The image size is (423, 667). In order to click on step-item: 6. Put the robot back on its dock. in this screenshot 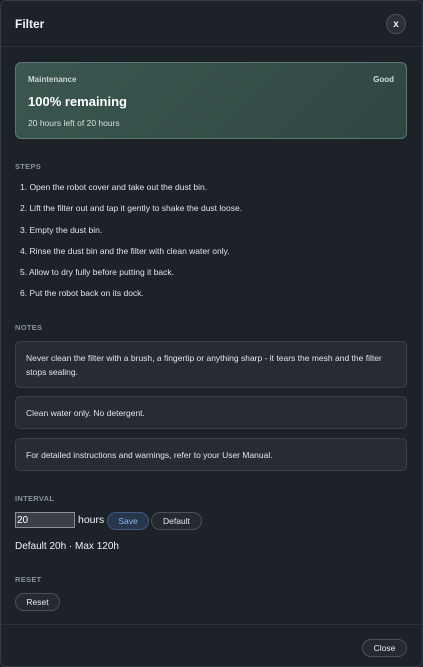, I will do `click(82, 293)`.